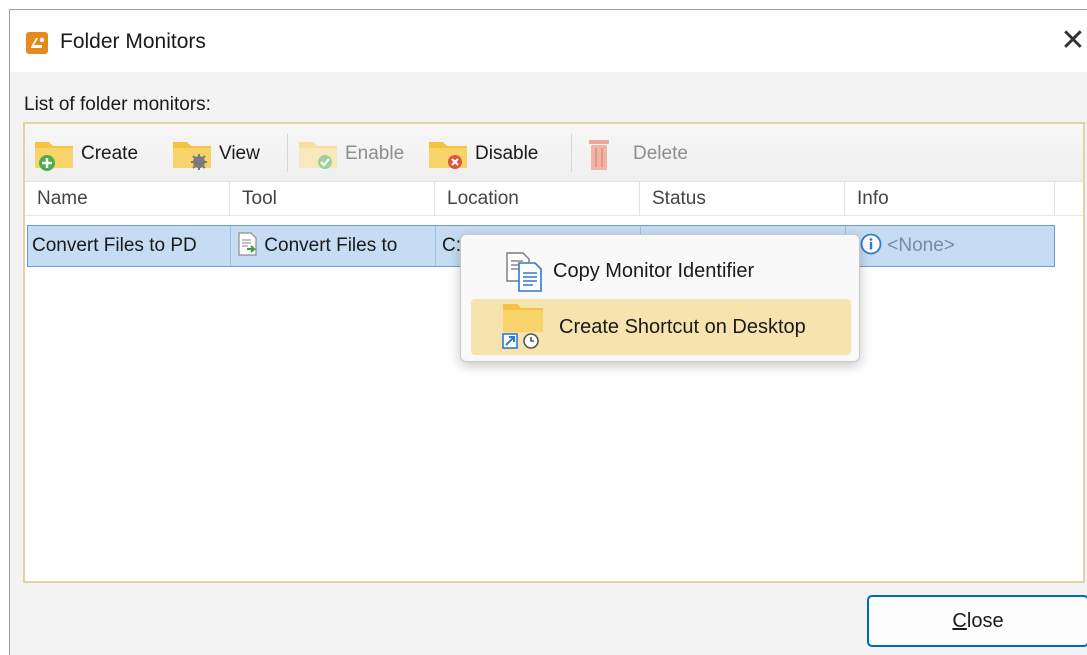  Describe the element at coordinates (54, 156) in the screenshot. I see `folder-add-icon` at that location.